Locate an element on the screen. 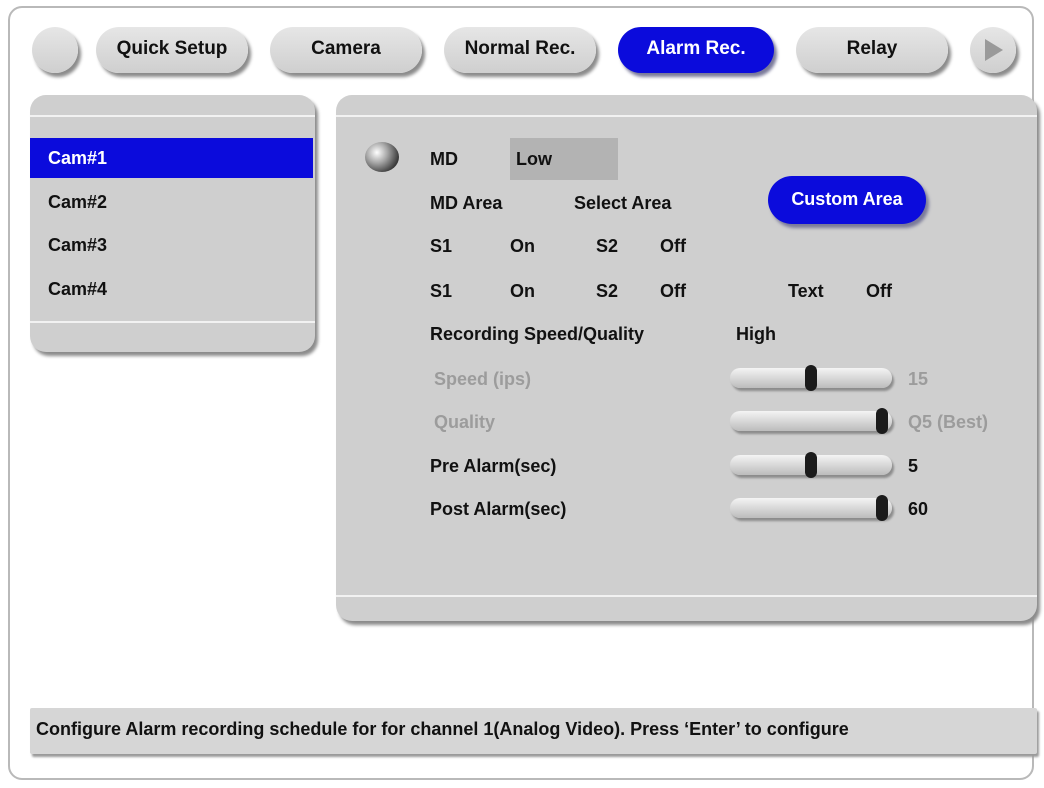  post-alarm-value: 60 is located at coordinates (918, 509).